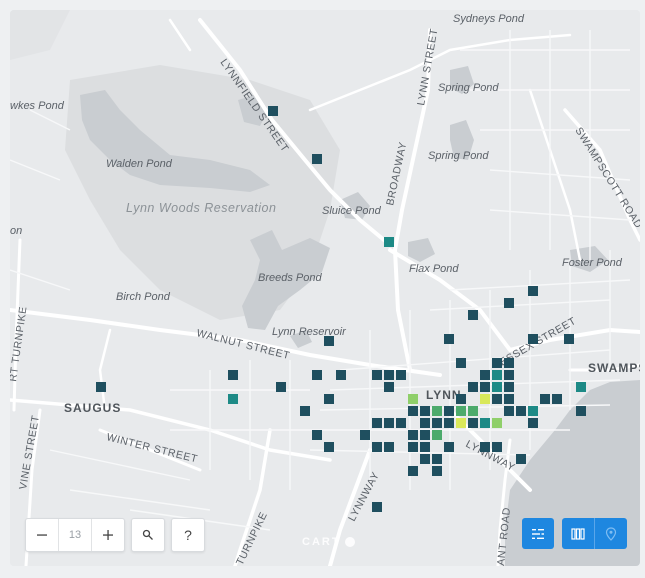 The height and width of the screenshot is (578, 645). I want to click on zoom-out-button, so click(42, 535).